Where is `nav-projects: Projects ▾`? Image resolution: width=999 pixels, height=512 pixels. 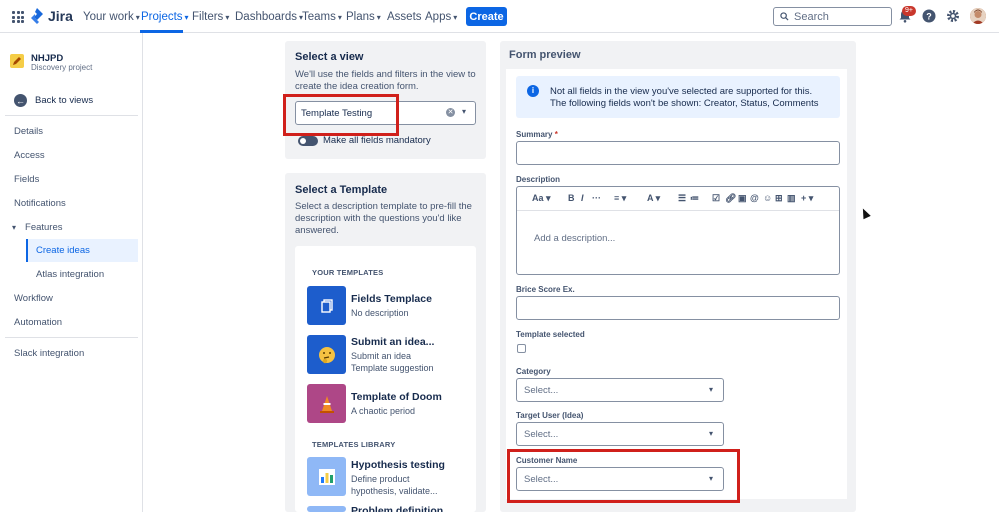 nav-projects: Projects ▾ is located at coordinates (165, 17).